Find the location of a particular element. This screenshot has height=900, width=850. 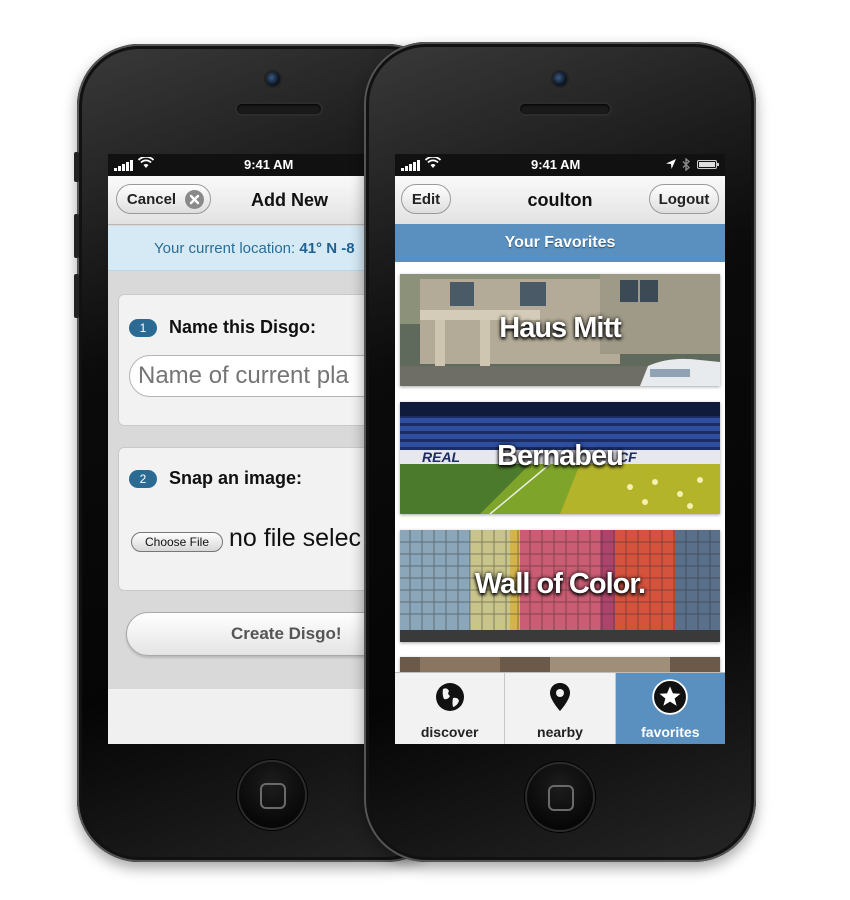

cancel-button-label: Cancel is located at coordinates (151, 199).